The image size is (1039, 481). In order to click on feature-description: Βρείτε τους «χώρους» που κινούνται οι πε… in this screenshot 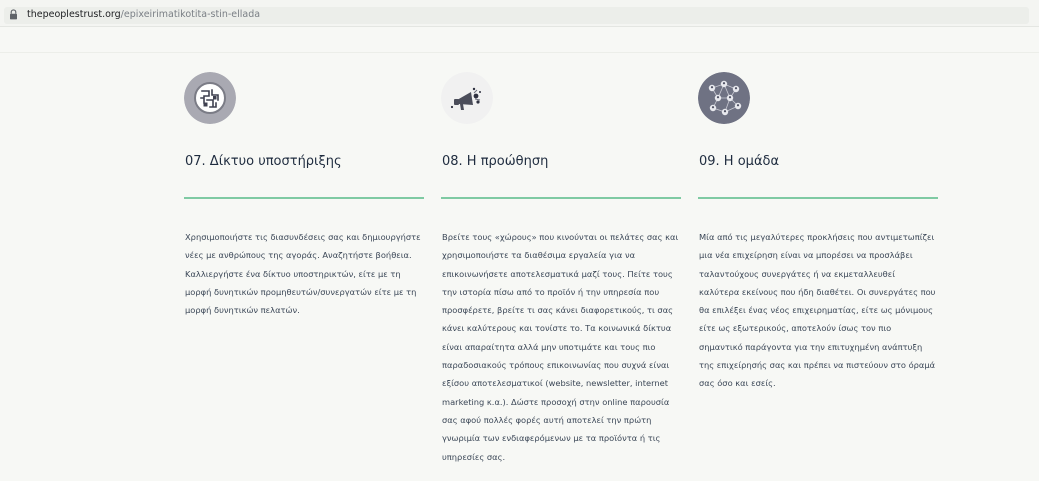, I will do `click(560, 347)`.